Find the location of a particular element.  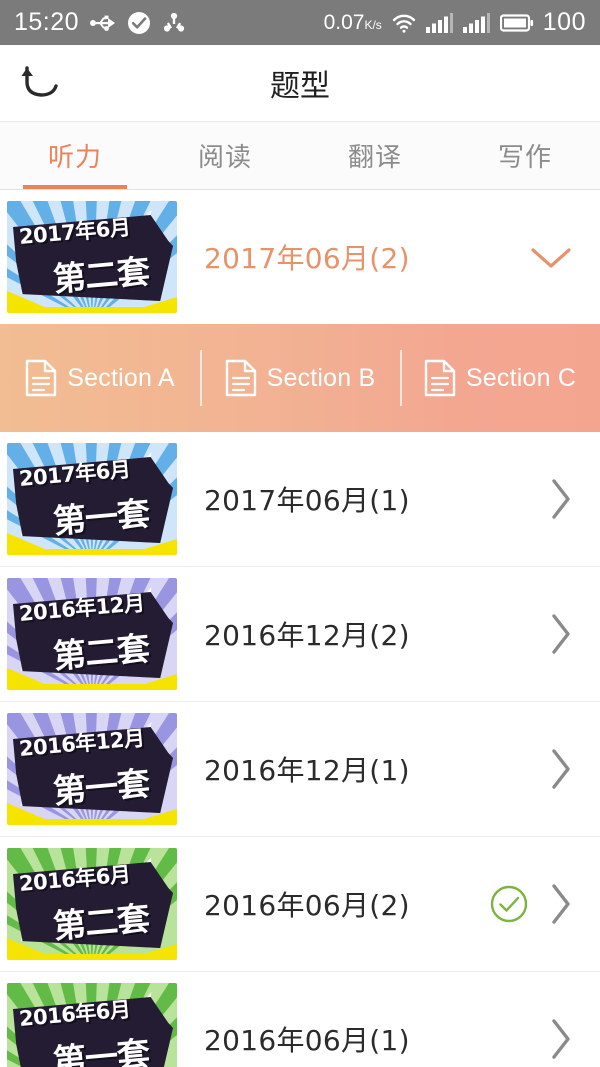

table-row: 2017年6月 第一套 2017年06月(1) is located at coordinates (300, 499).